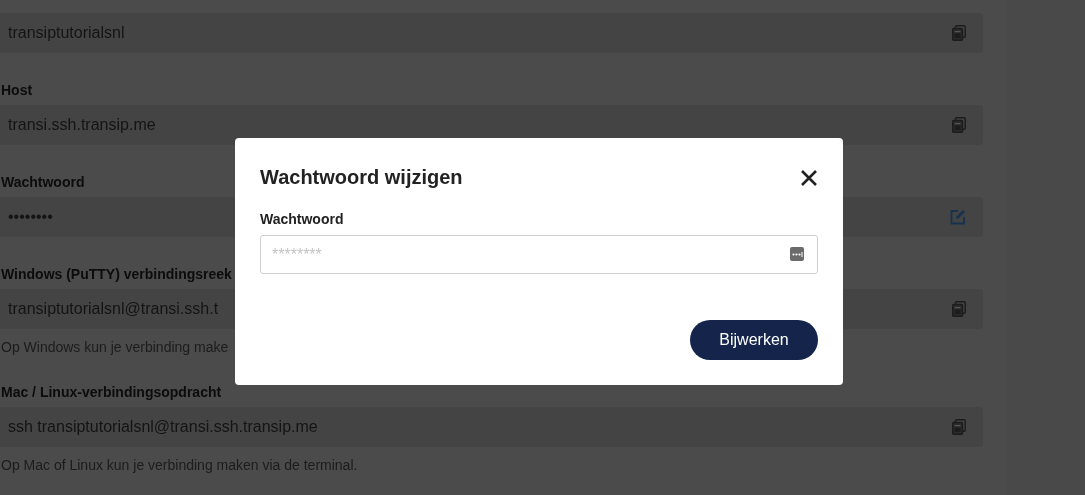  I want to click on field-label: Mac / Linux-verbindingsopdracht, so click(111, 392).